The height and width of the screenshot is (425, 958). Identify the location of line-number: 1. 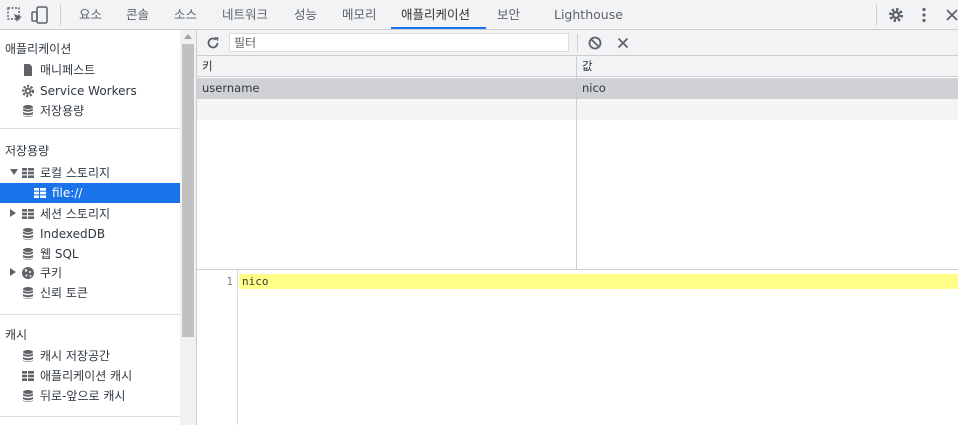
(229, 281).